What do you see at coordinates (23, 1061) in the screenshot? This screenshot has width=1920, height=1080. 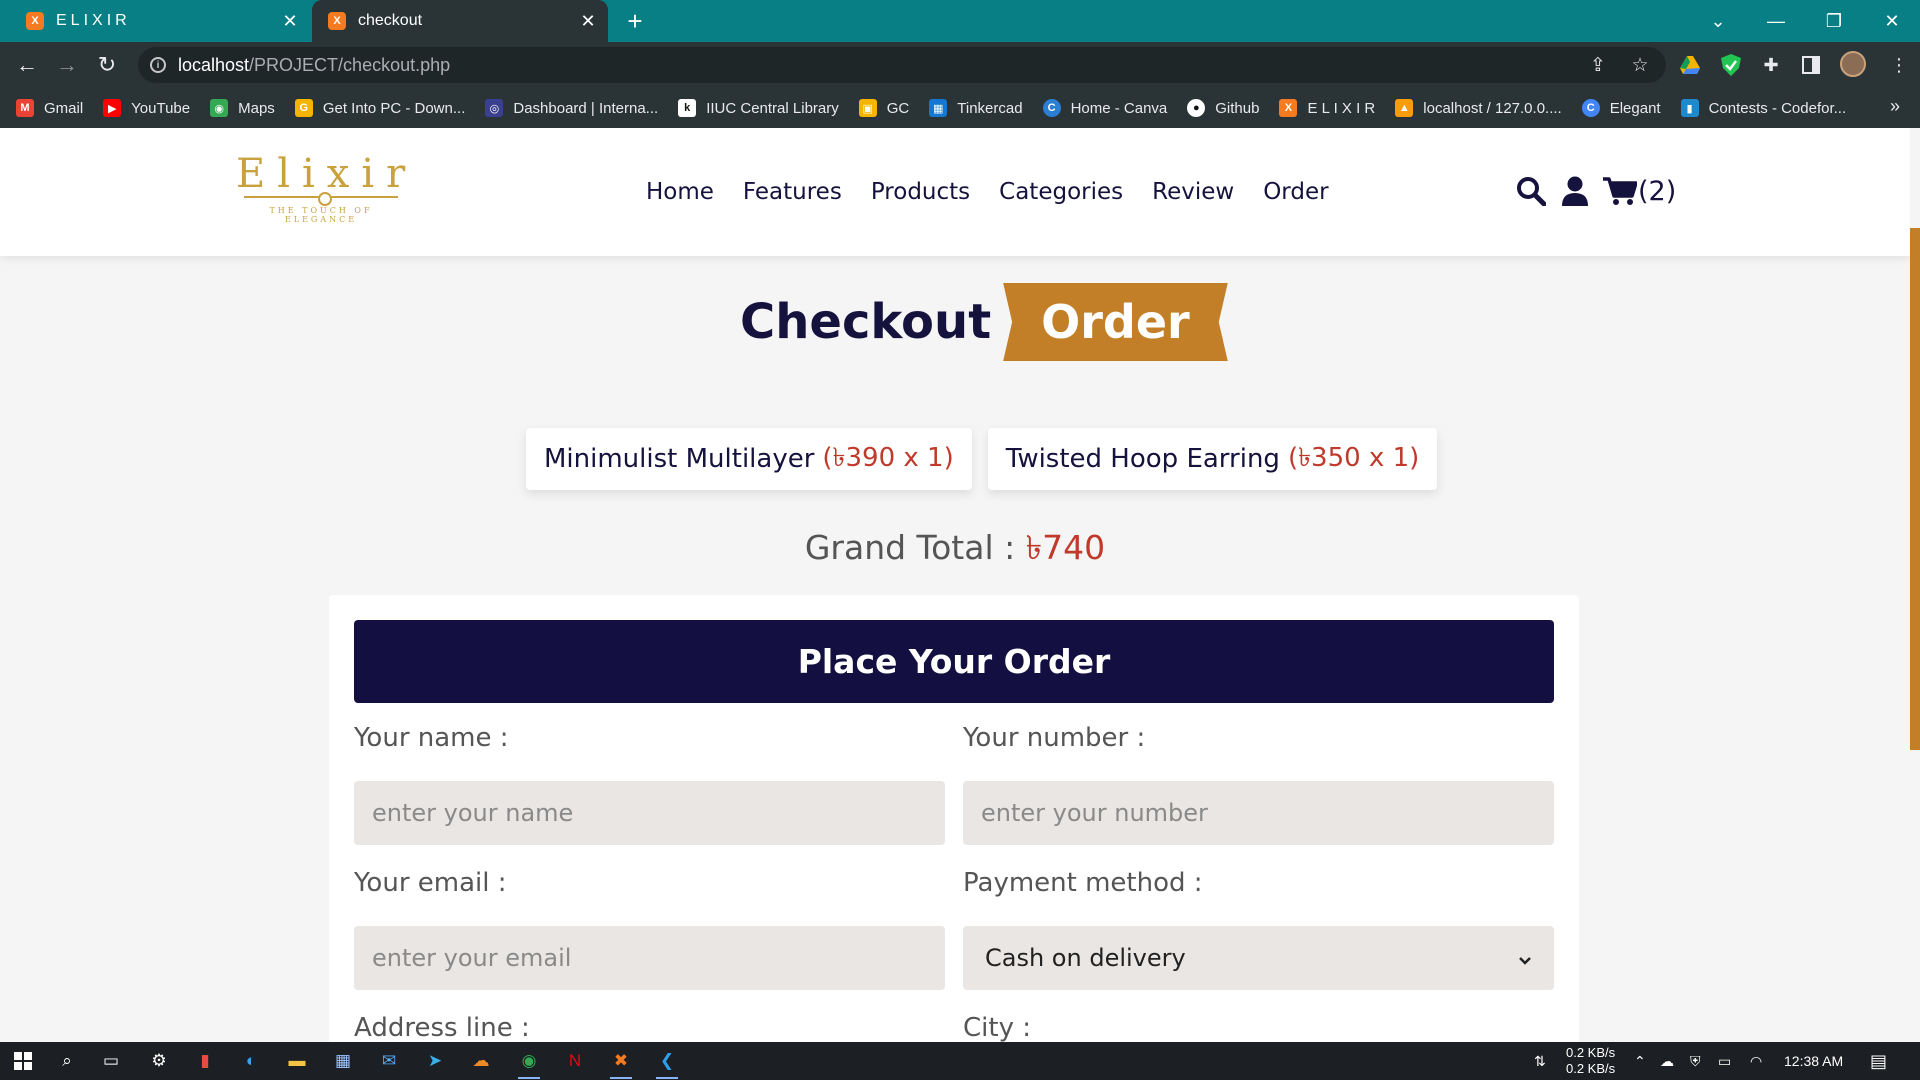 I see `windows-start-icon` at bounding box center [23, 1061].